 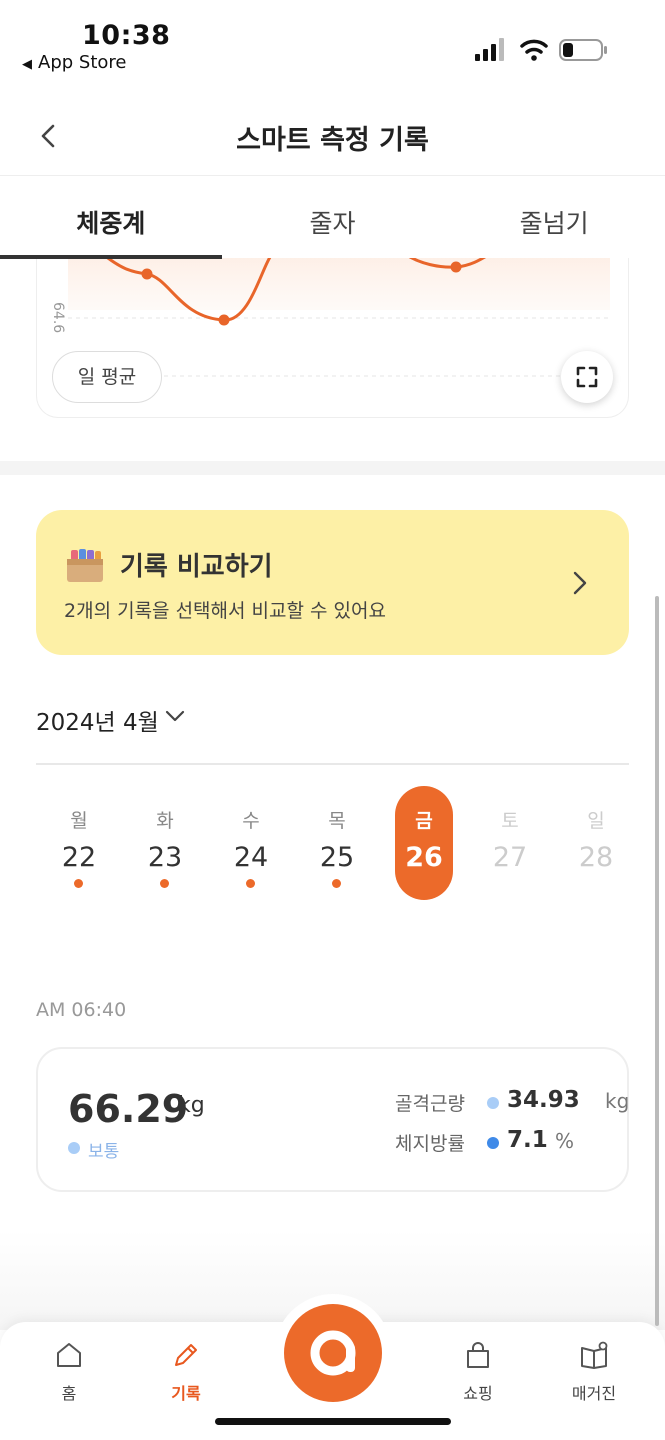 I want to click on home-indicator, so click(x=333, y=1421).